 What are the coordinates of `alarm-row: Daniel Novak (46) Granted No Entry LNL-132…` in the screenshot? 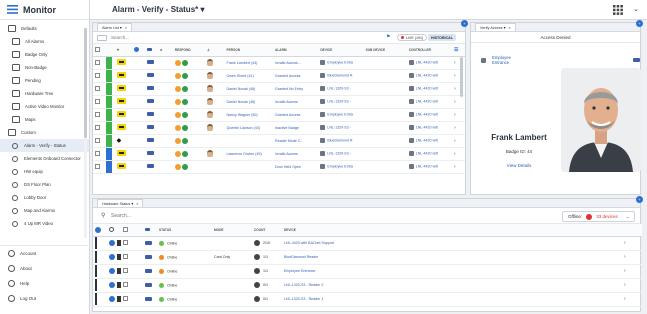 It's located at (279, 89).